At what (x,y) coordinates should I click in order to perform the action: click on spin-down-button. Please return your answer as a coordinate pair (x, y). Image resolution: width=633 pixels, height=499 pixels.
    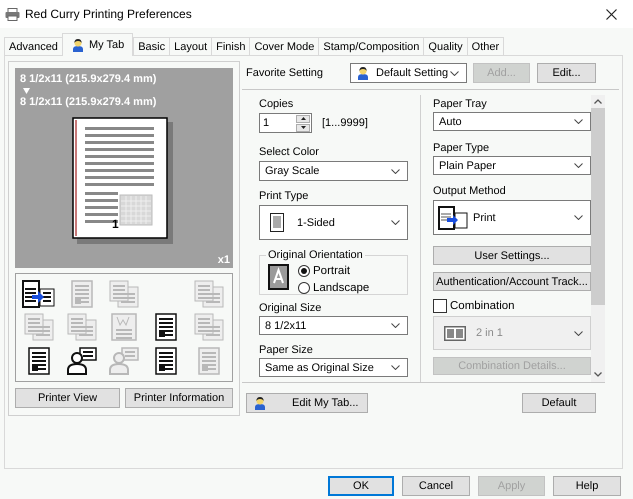
    Looking at the image, I should click on (303, 128).